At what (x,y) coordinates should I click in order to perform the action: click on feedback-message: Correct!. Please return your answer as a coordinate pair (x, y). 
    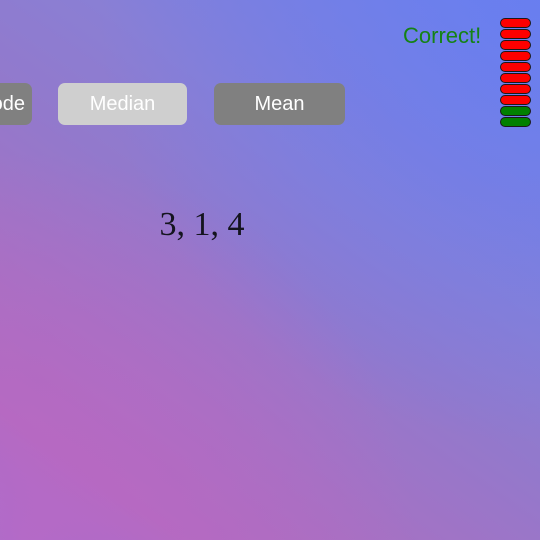
    Looking at the image, I should click on (442, 35).